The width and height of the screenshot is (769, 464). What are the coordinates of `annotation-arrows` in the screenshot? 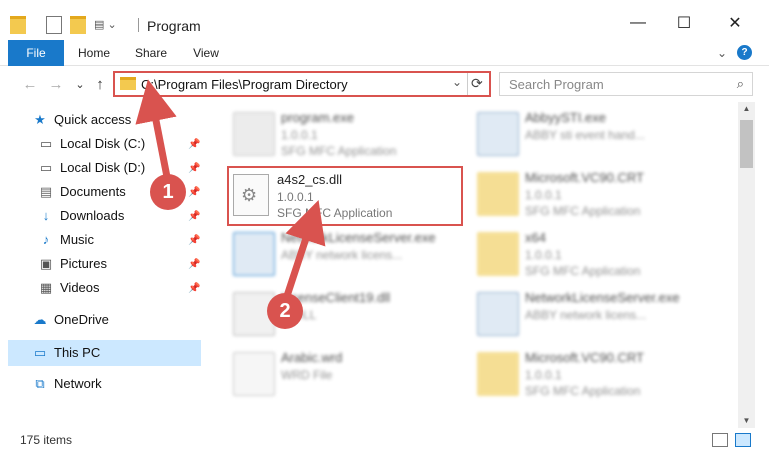 It's located at (230, 188).